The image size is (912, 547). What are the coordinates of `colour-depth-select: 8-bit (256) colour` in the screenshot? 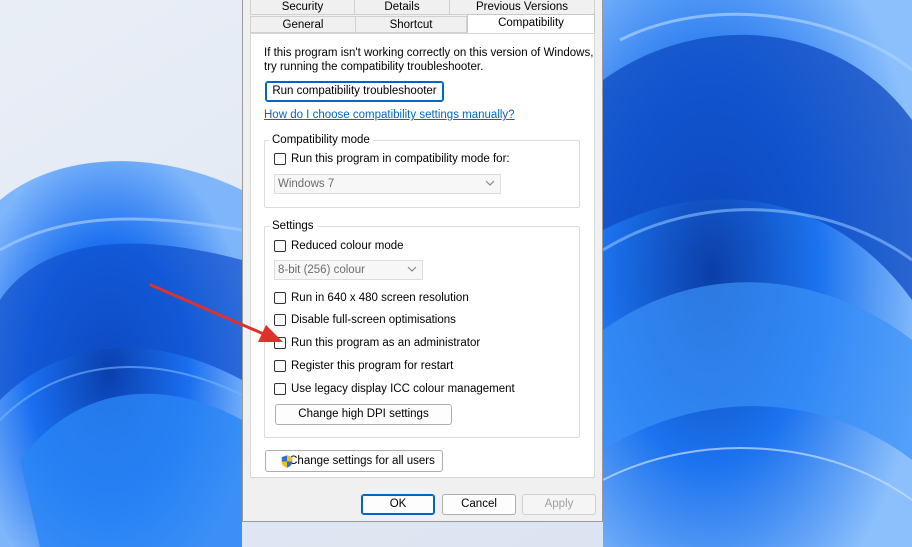 It's located at (348, 270).